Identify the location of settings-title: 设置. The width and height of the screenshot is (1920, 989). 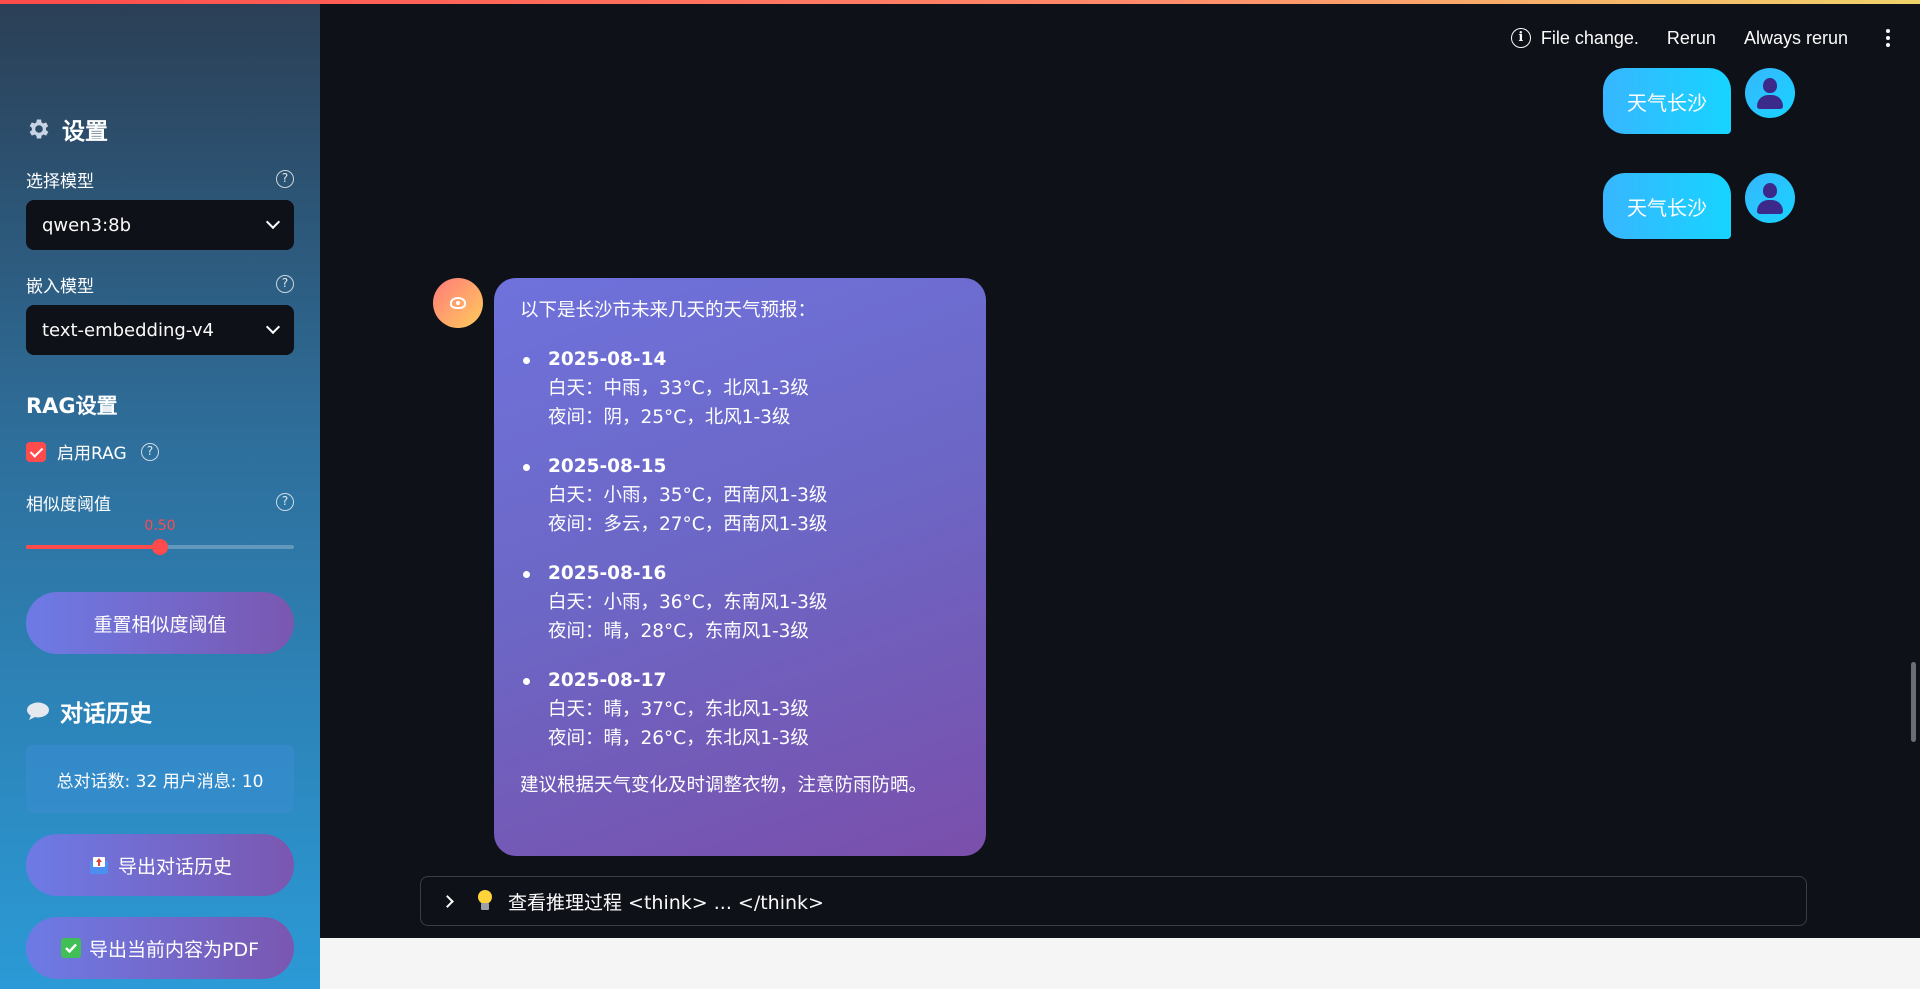
(67, 129).